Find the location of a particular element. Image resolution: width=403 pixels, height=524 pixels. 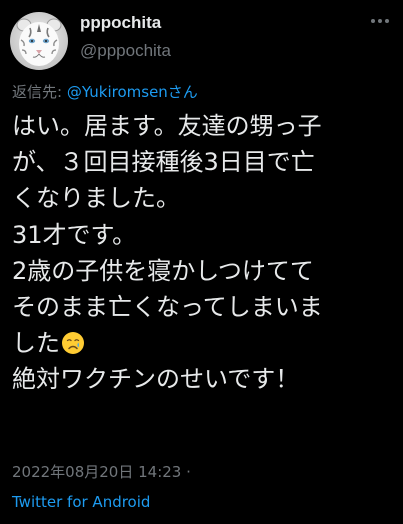

tweet-line-with-emoji: した is located at coordinates (205, 343).